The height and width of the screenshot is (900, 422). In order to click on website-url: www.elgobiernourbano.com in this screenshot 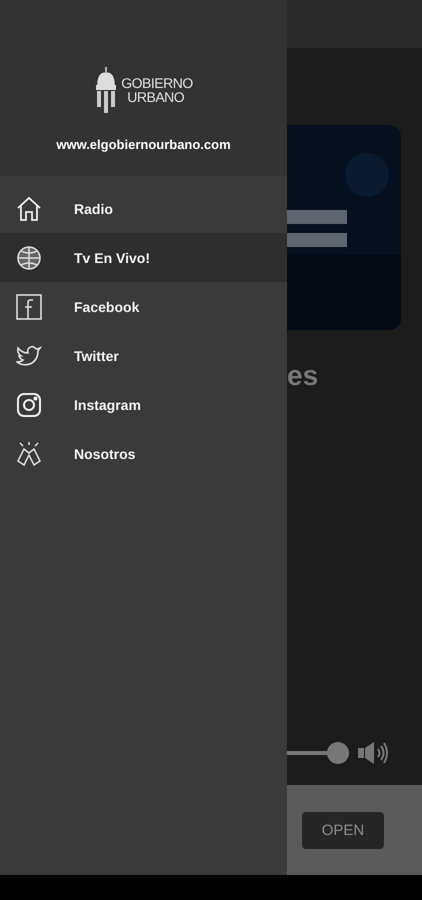, I will do `click(143, 144)`.